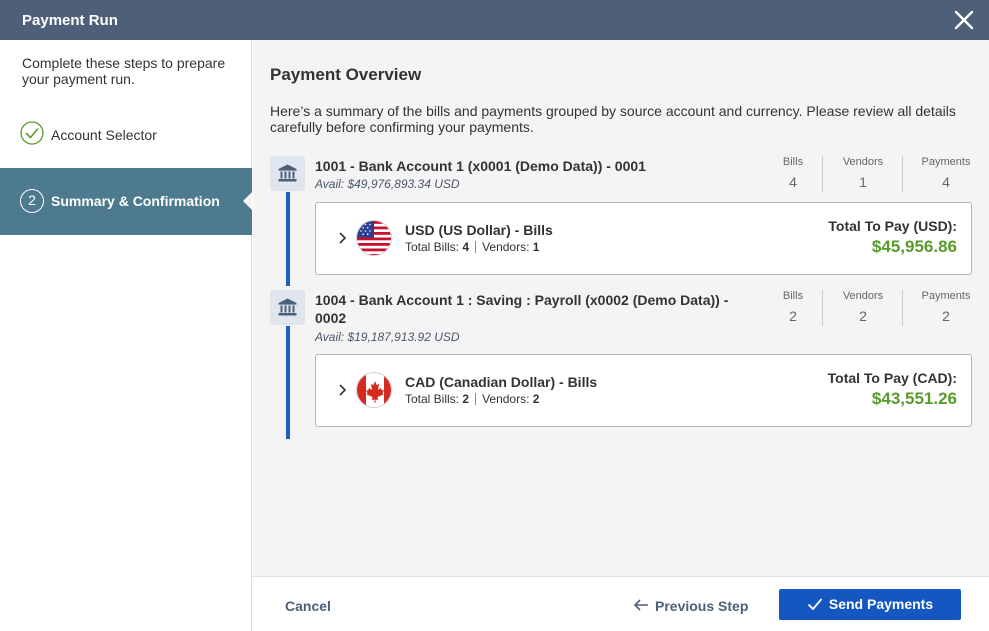 The width and height of the screenshot is (989, 631). What do you see at coordinates (387, 184) in the screenshot?
I see `account-available: Avail: $49,976,893.34 USD` at bounding box center [387, 184].